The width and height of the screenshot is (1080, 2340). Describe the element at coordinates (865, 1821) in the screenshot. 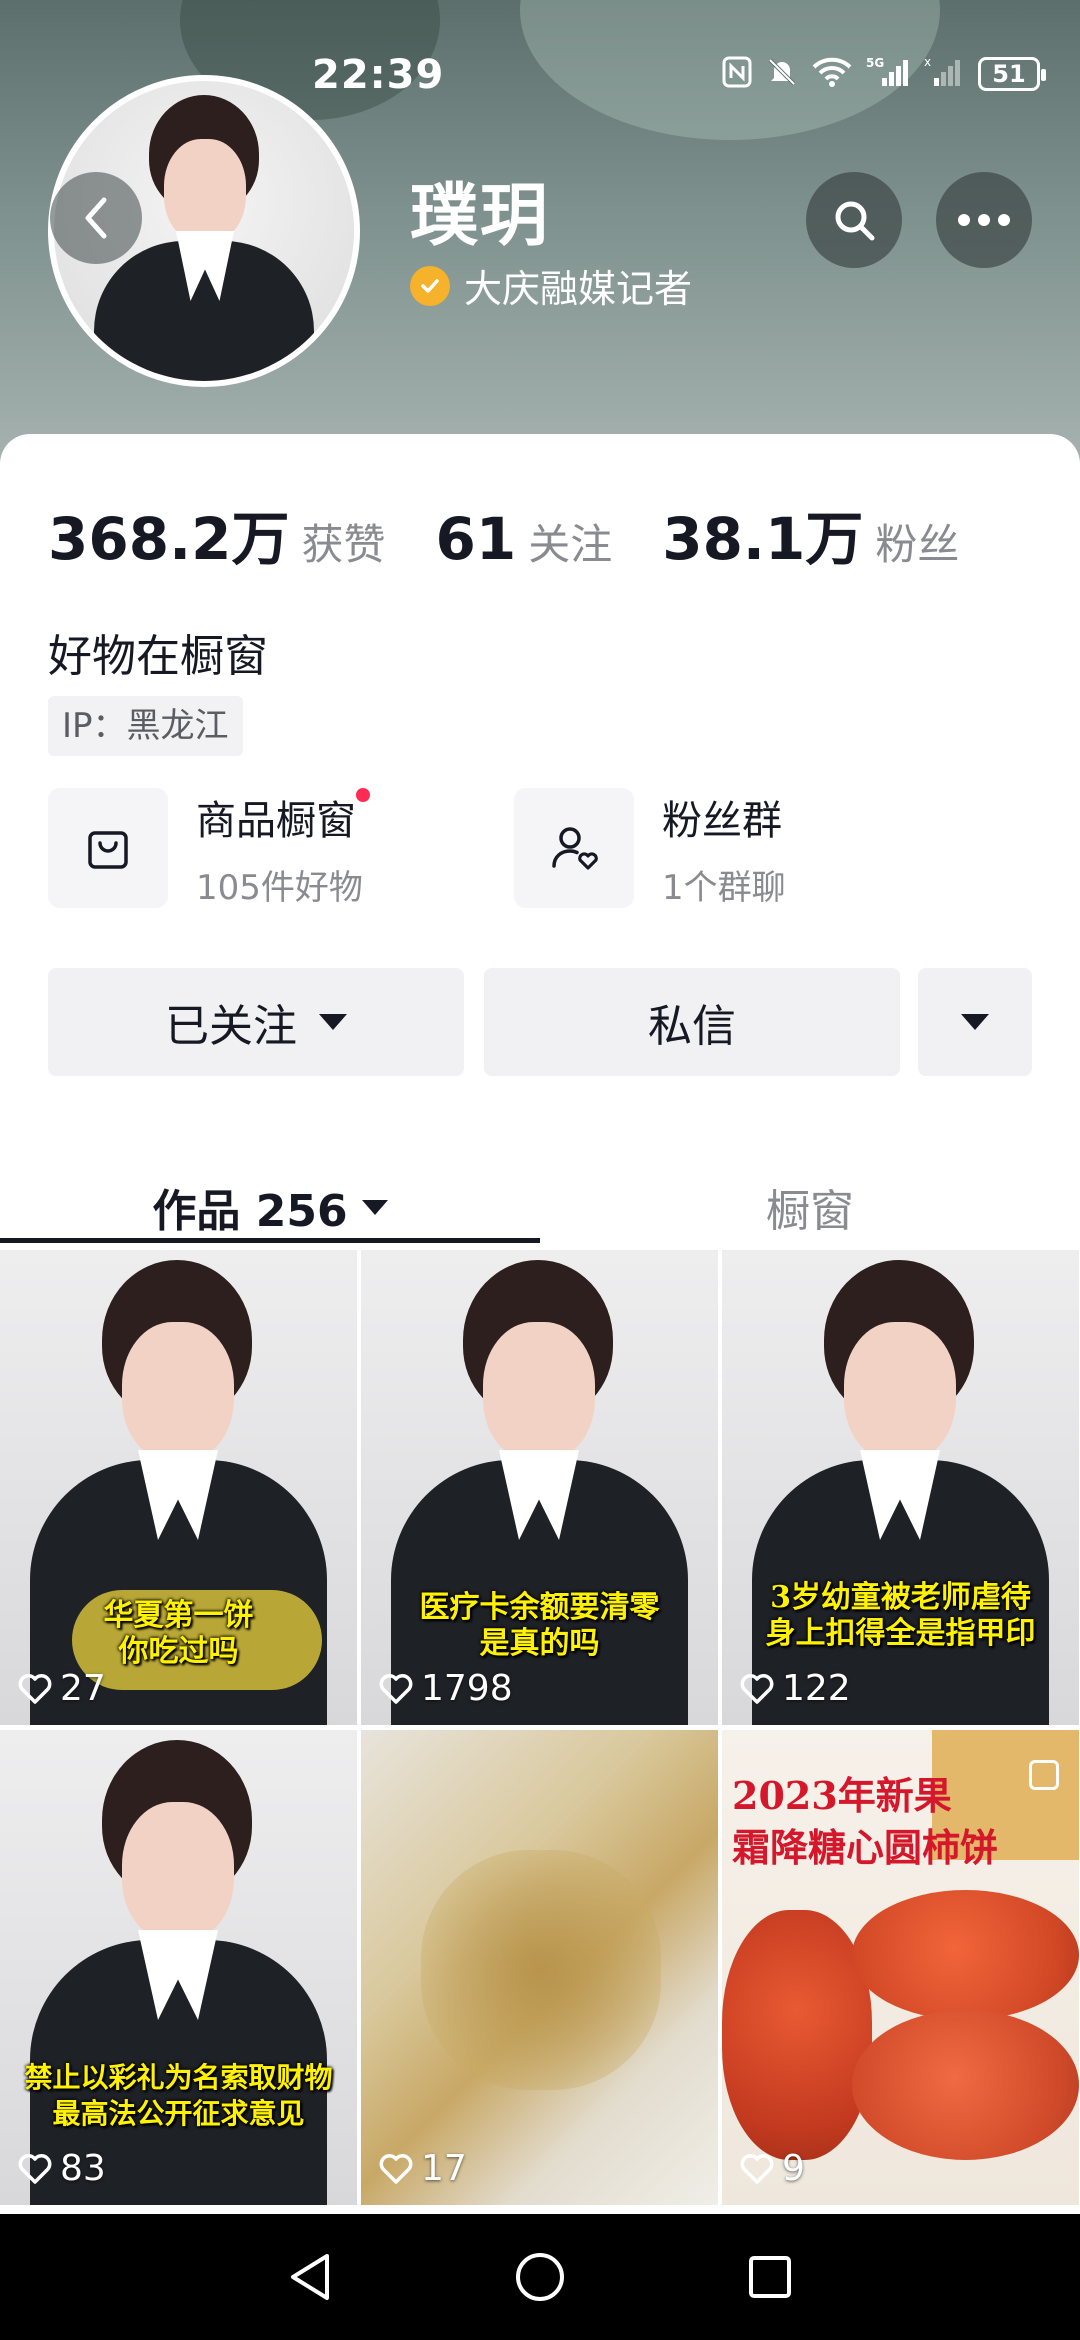

I see `video-caption: 2023年新果 霜降糖心圆柿饼` at that location.